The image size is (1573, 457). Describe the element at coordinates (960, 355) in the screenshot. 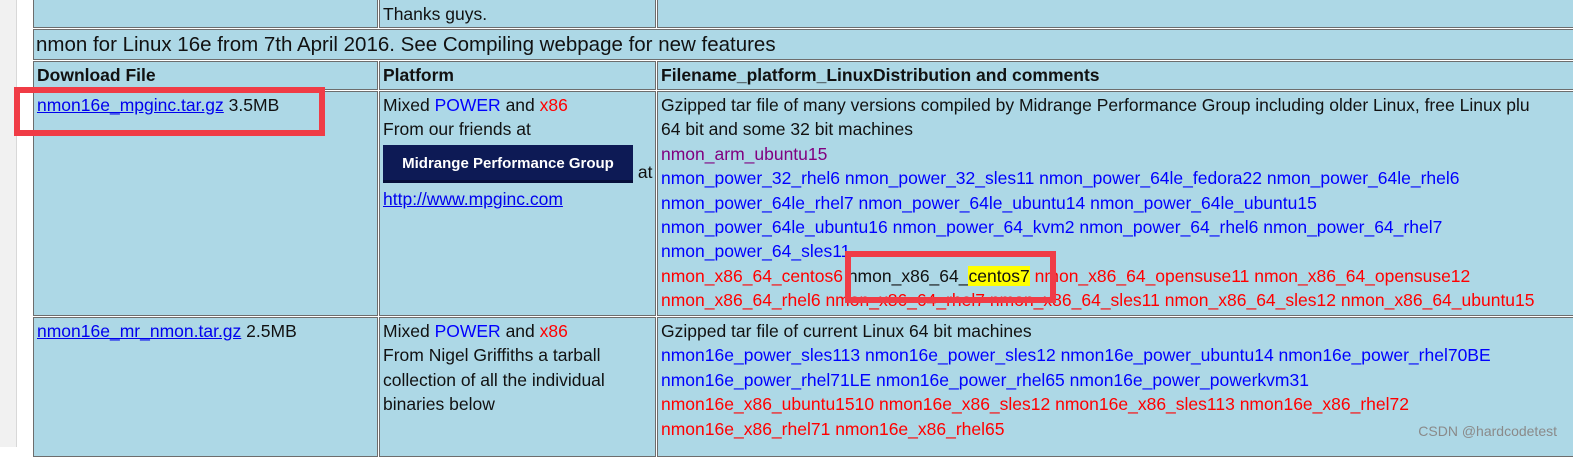

I see `binary-link-power: nmon16e_power_sles12` at that location.